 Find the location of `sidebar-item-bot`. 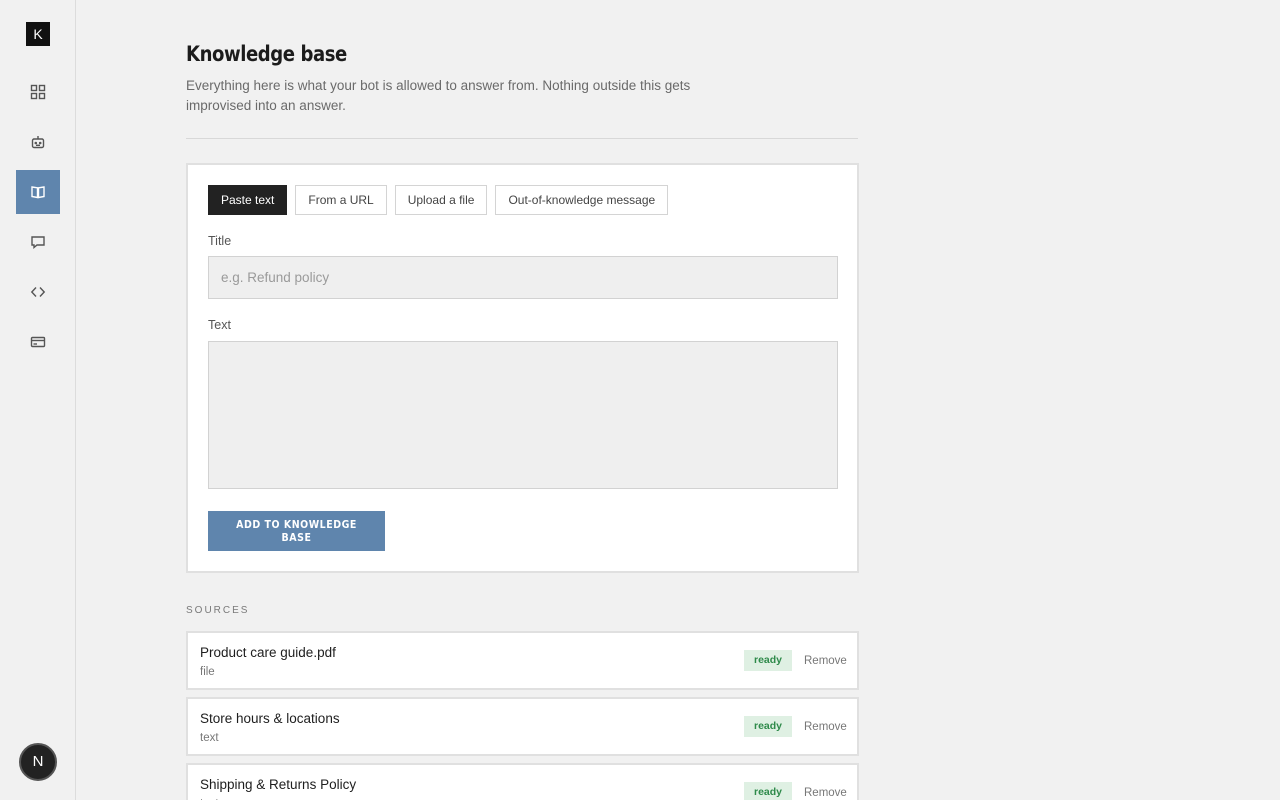

sidebar-item-bot is located at coordinates (38, 142).